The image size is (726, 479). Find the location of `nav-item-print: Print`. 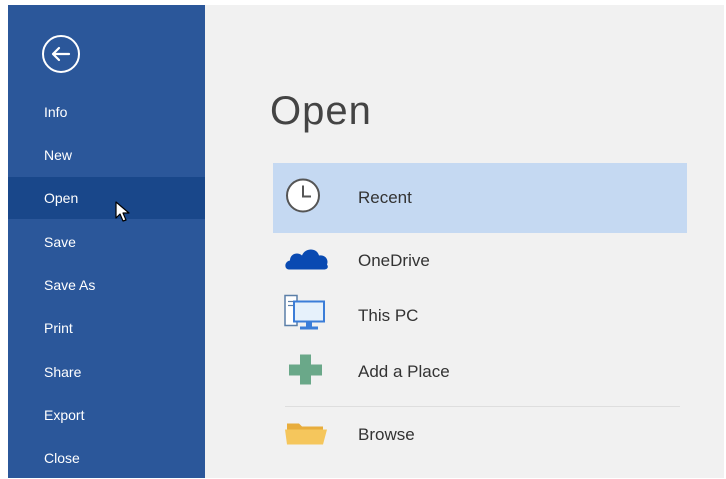

nav-item-print: Print is located at coordinates (106, 328).